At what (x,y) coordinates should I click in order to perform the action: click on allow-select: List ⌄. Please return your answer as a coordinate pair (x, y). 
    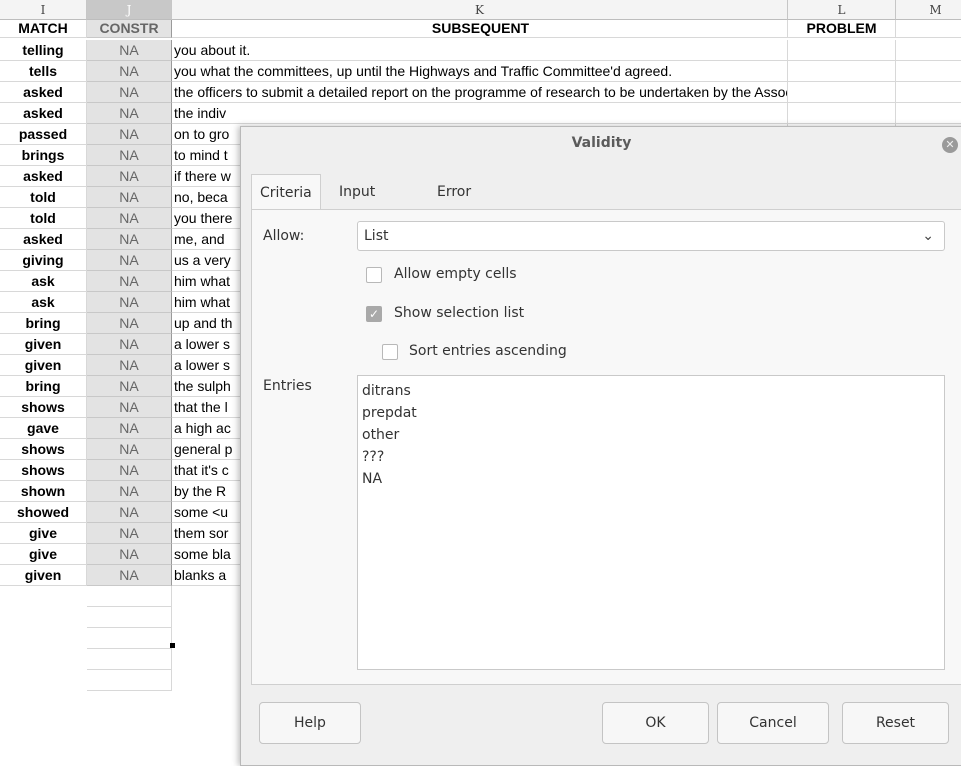
    Looking at the image, I should click on (651, 236).